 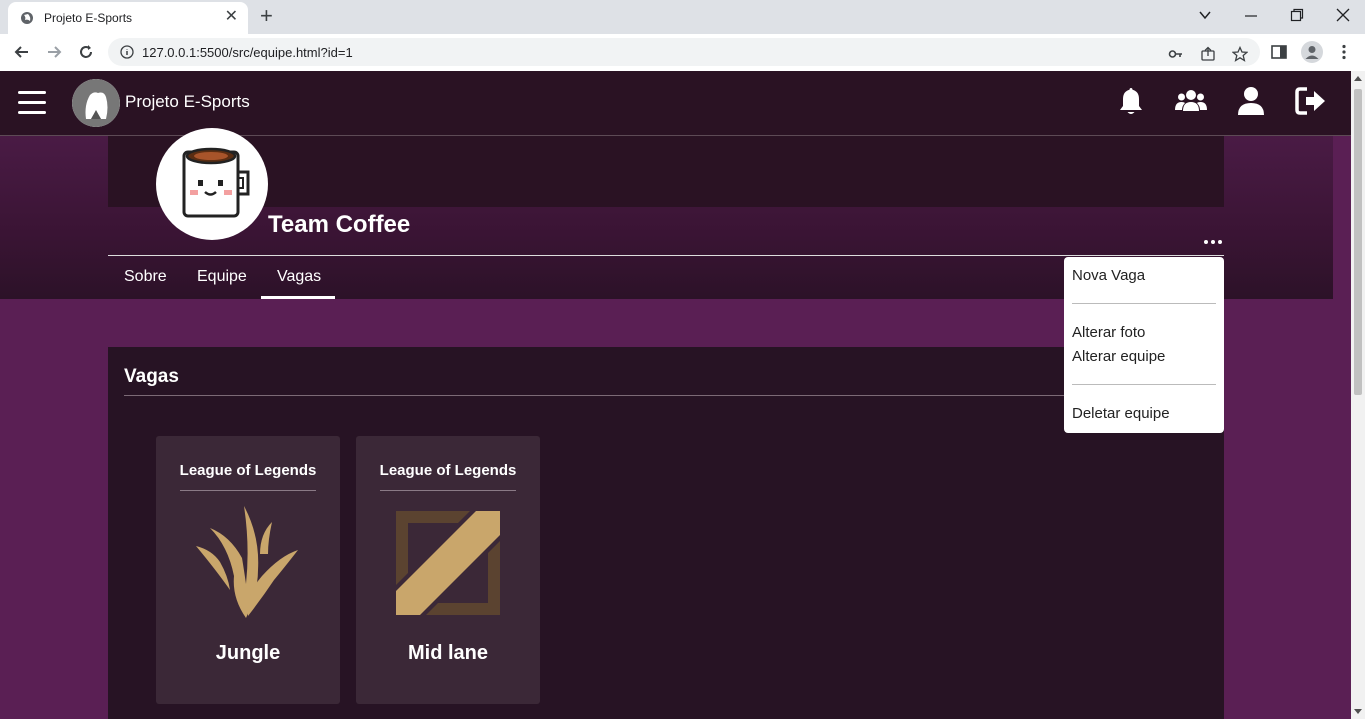 What do you see at coordinates (1358, 78) in the screenshot?
I see `scroll-up-arrow-icon` at bounding box center [1358, 78].